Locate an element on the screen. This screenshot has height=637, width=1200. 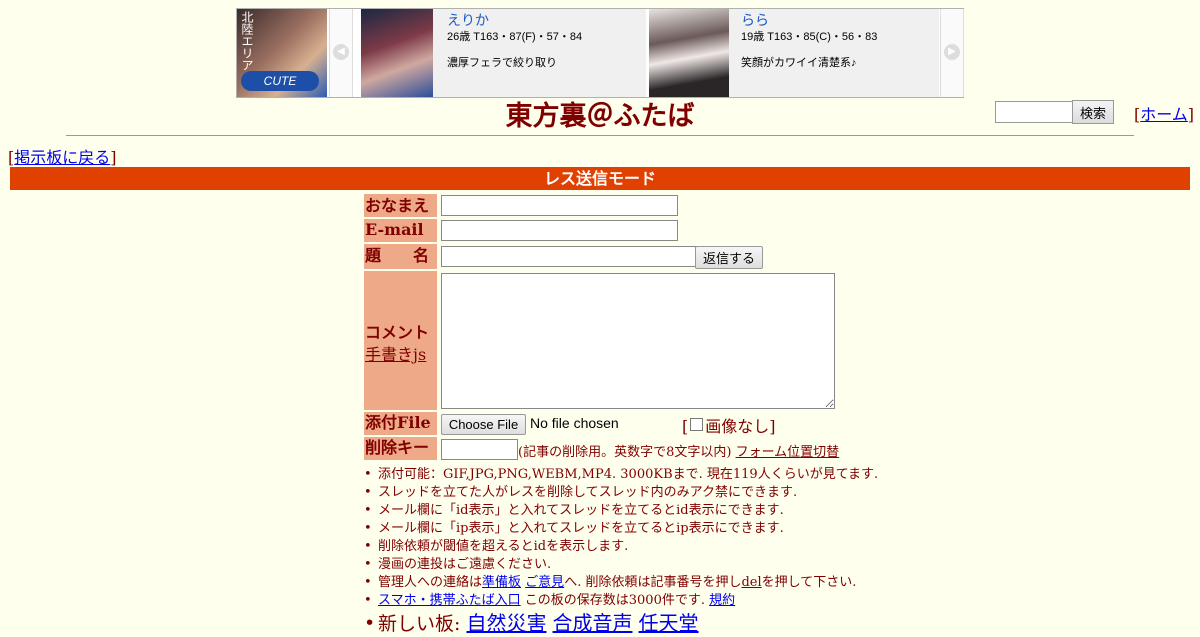
note-text: 新しい板: is located at coordinates (419, 624).